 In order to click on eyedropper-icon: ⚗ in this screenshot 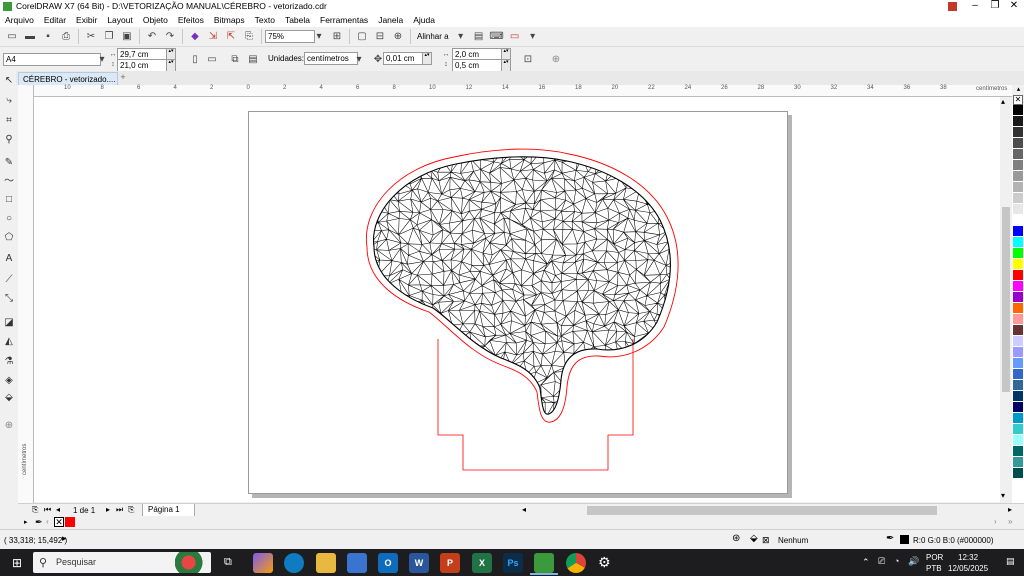, I will do `click(9, 362)`.